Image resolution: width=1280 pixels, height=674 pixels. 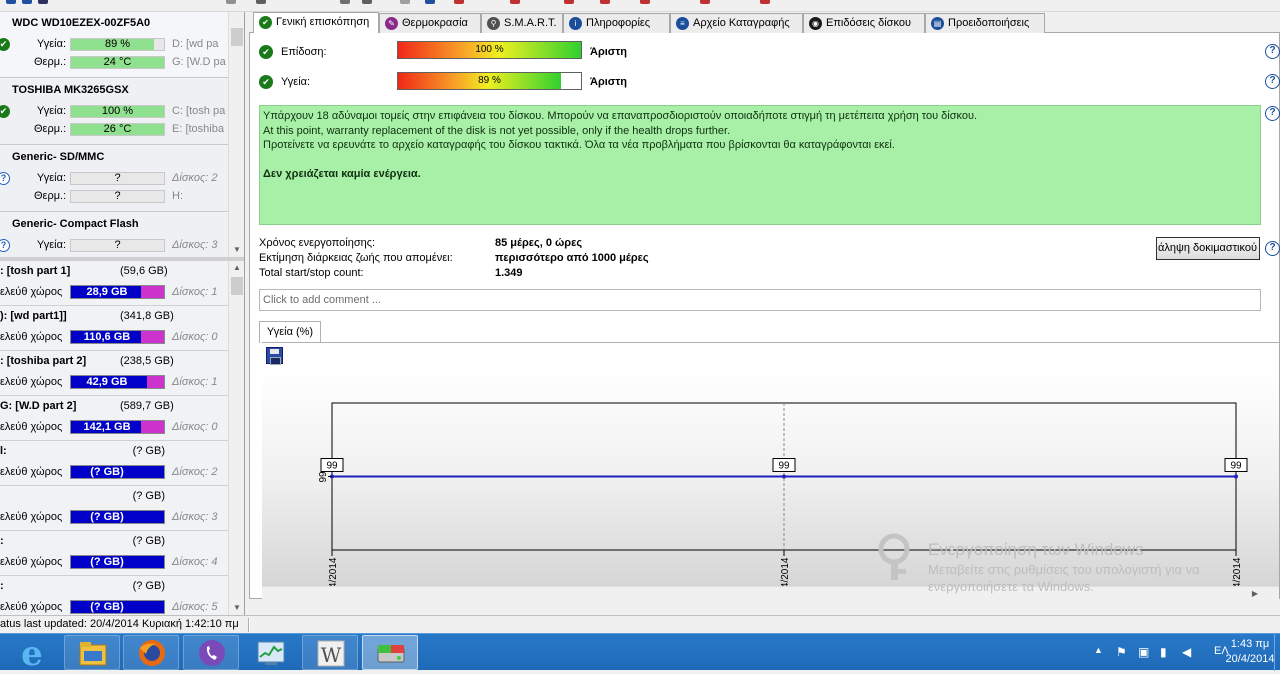 What do you see at coordinates (117, 129) in the screenshot?
I see `temp-bar: 26 °C` at bounding box center [117, 129].